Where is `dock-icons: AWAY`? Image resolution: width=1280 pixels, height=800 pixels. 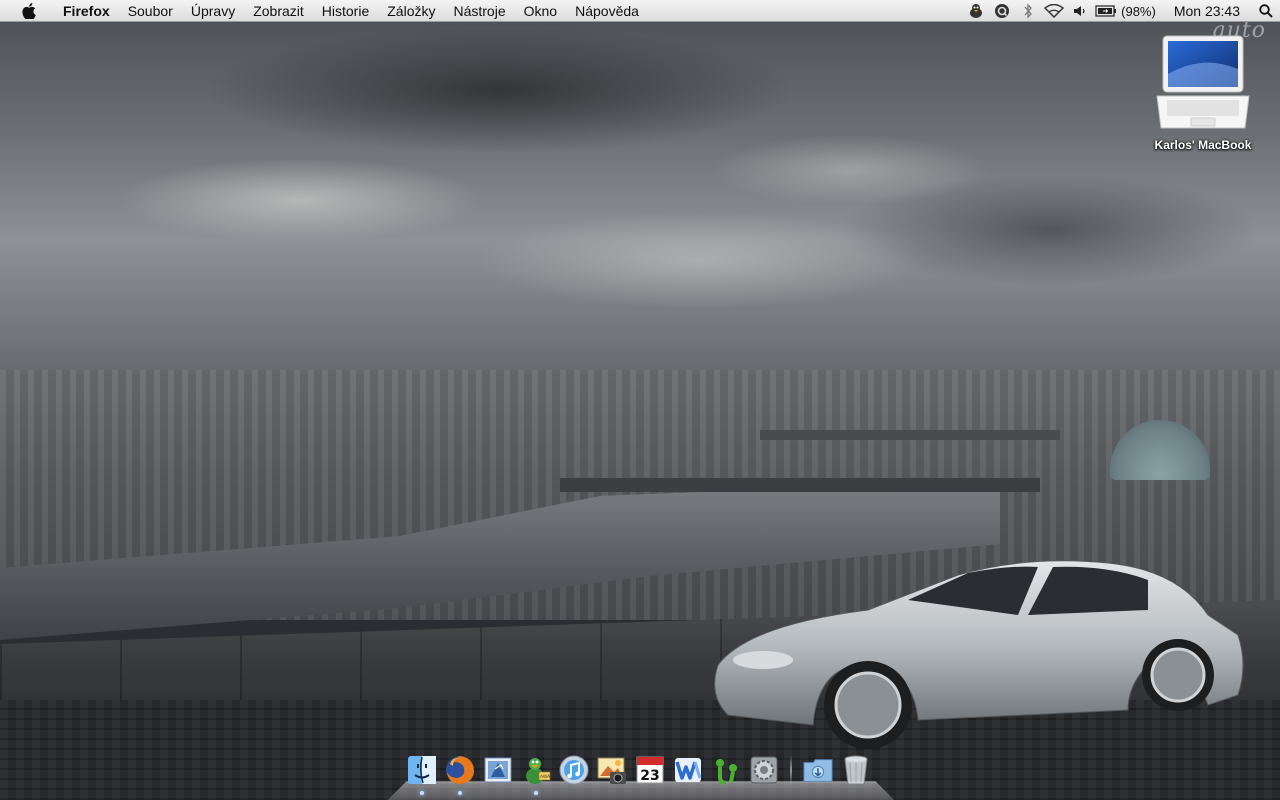
dock-icons: AWAY is located at coordinates (639, 772).